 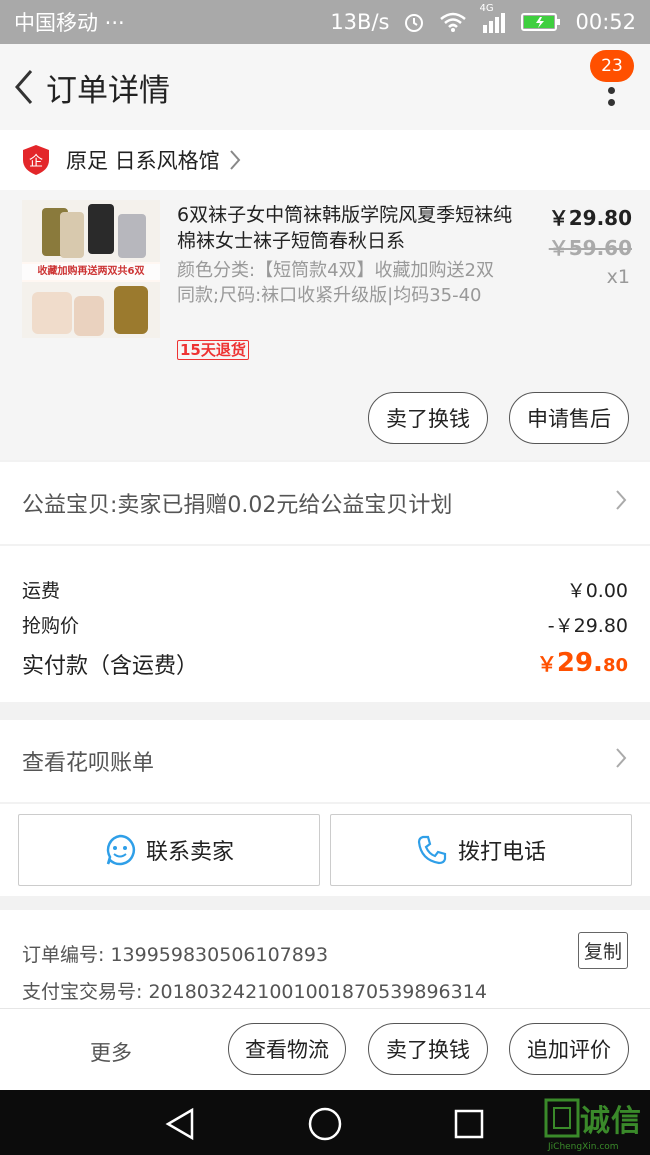 I want to click on contact-seller-button: 联系卖家, so click(x=169, y=850).